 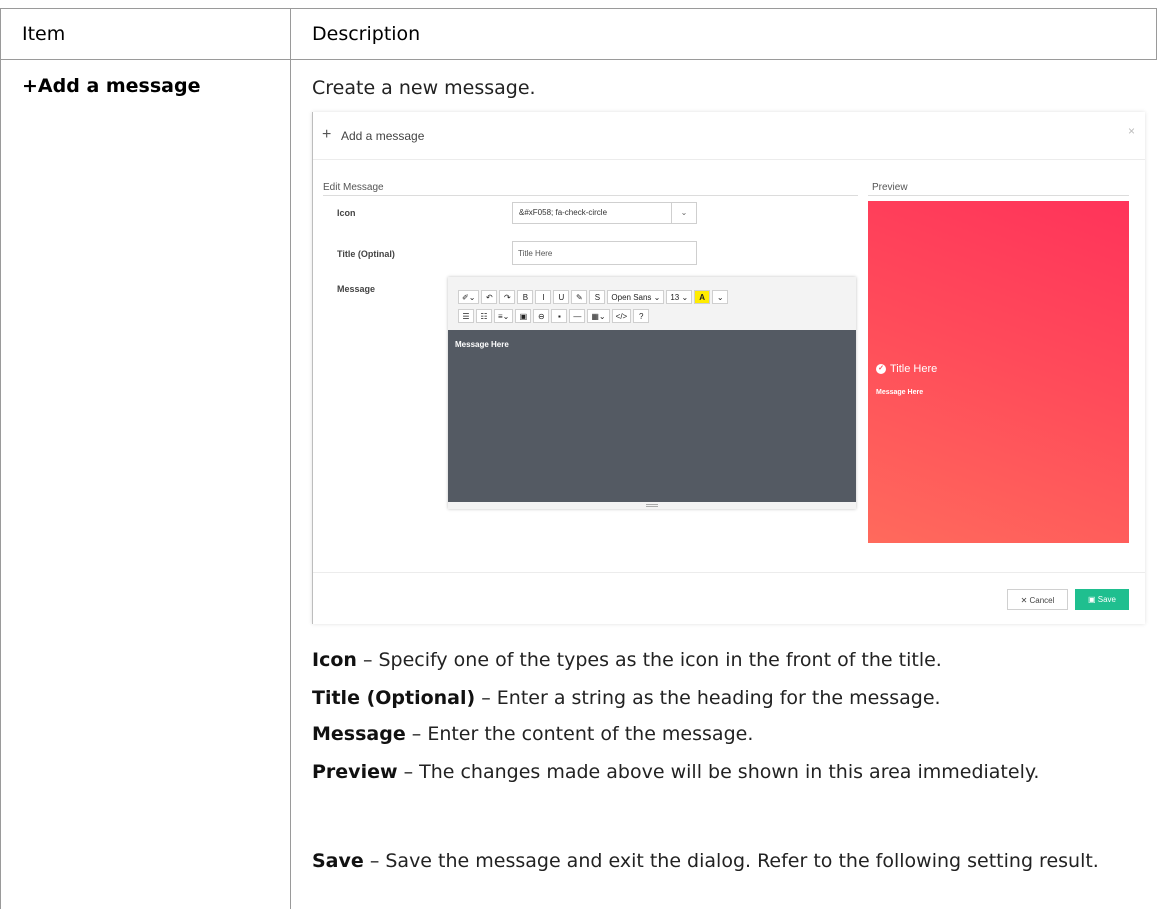 What do you see at coordinates (900, 392) in the screenshot?
I see `preview-message: Message Here` at bounding box center [900, 392].